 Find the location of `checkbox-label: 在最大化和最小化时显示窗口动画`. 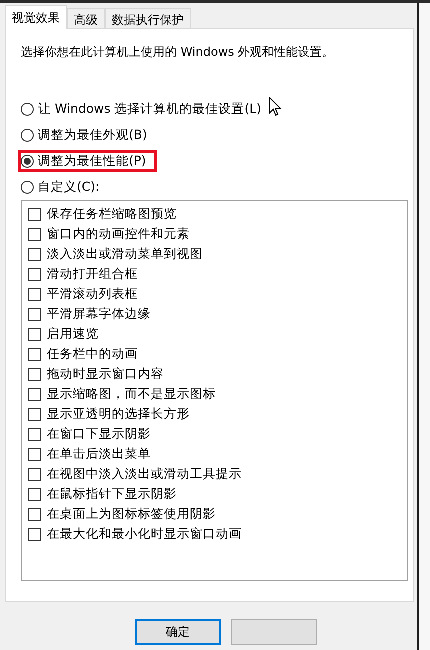

checkbox-label: 在最大化和最小化时显示窗口动画 is located at coordinates (144, 534).